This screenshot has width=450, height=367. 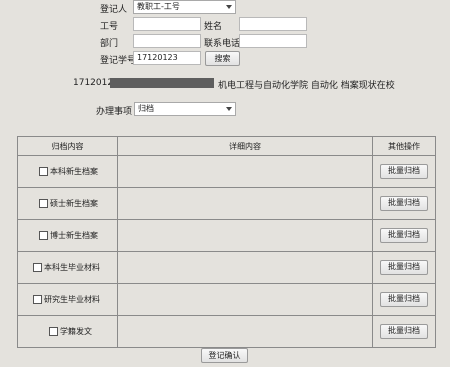 I want to click on table-row: 硕士新生档案 批量归档, so click(x=226, y=203).